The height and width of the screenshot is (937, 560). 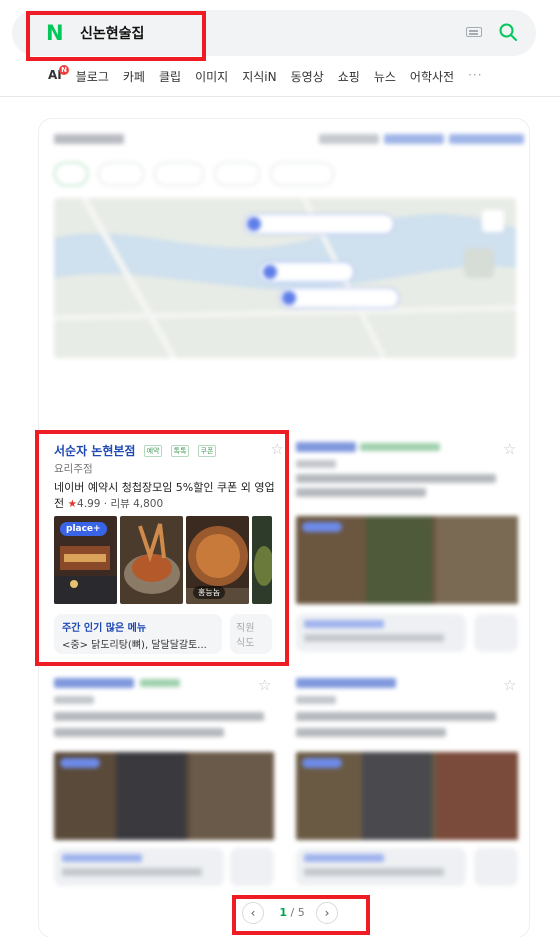 What do you see at coordinates (280, 96) in the screenshot?
I see `tab-divider` at bounding box center [280, 96].